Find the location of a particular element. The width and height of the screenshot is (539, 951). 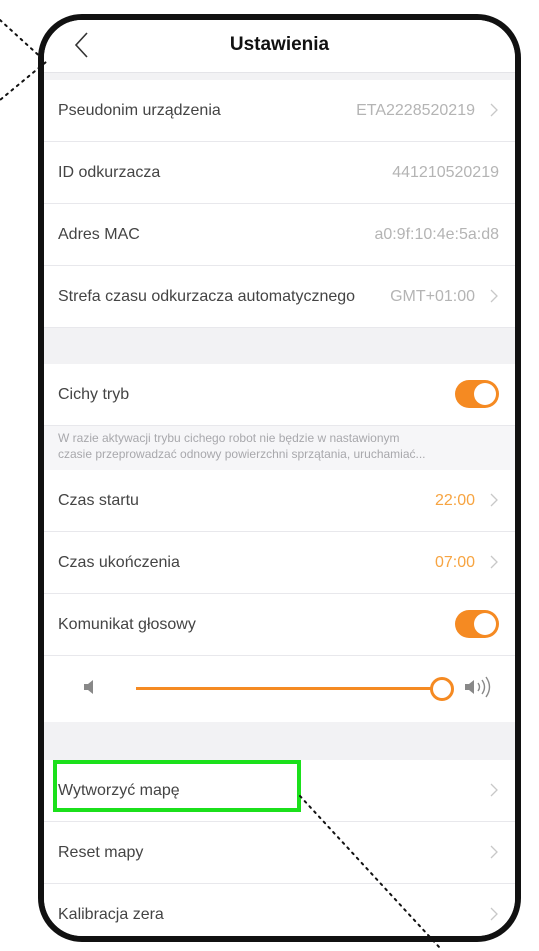

mac-address-row: Adres MAC a0:9f:10:4e:5a:d8 is located at coordinates (279, 235).